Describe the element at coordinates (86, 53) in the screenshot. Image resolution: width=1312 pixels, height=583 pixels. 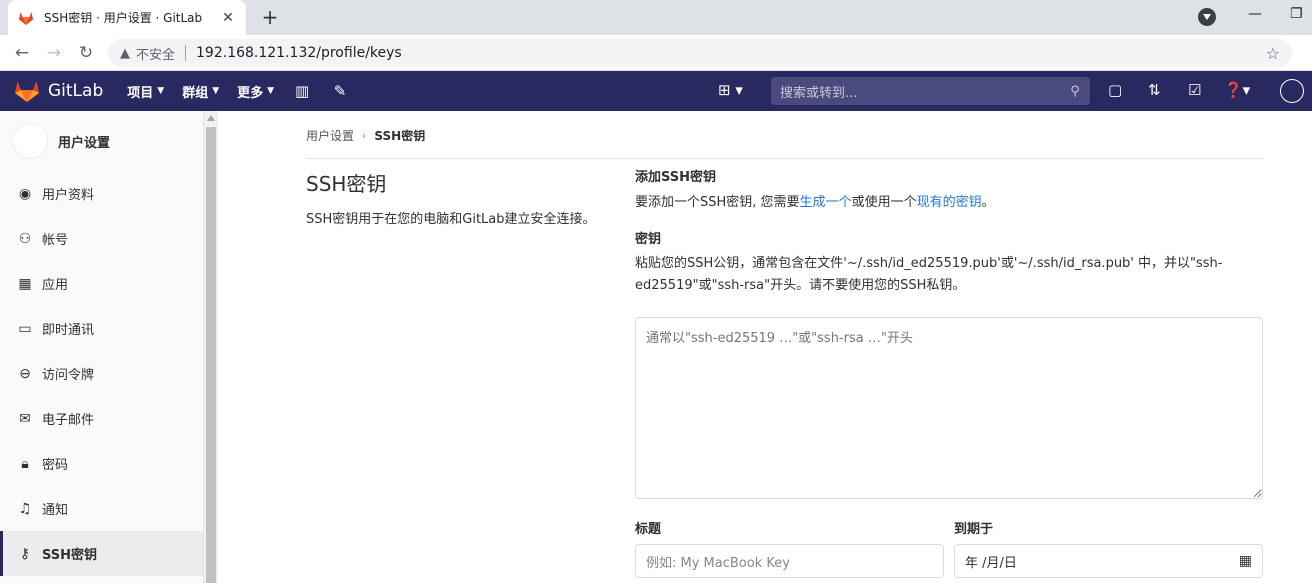
I see `reload-icon: ↻` at that location.